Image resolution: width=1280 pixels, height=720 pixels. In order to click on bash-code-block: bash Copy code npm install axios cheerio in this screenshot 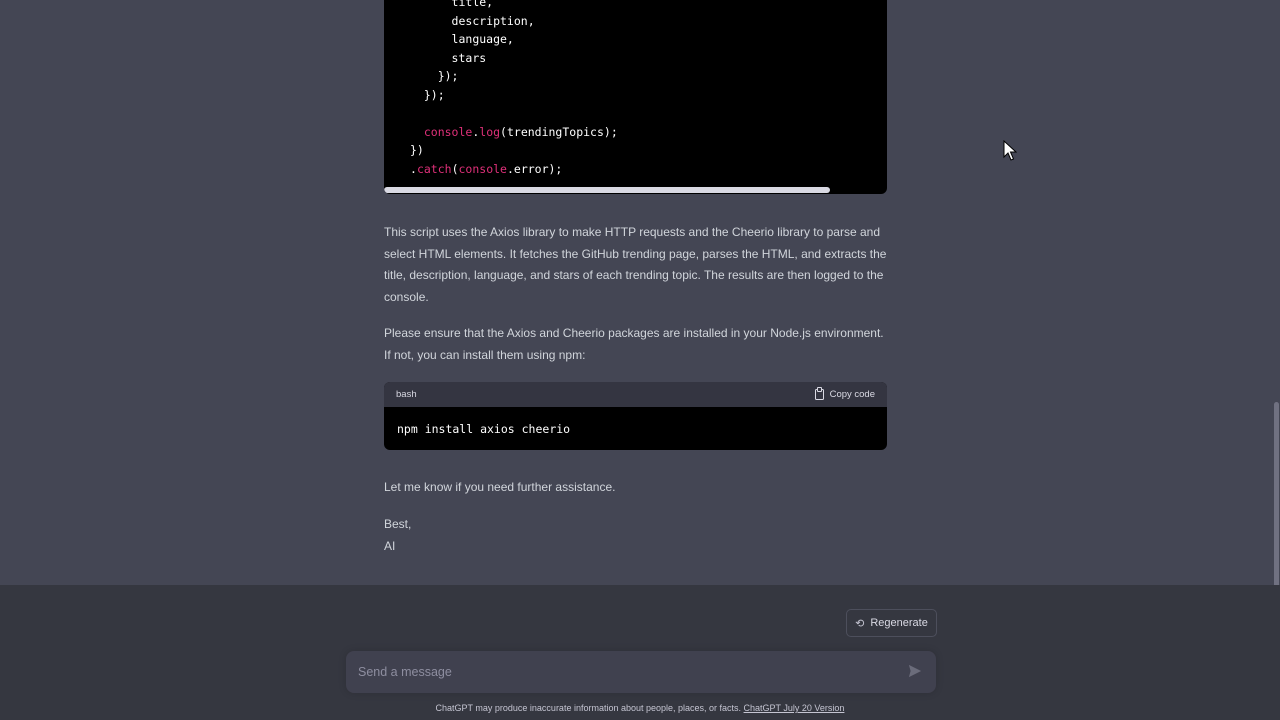, I will do `click(635, 416)`.